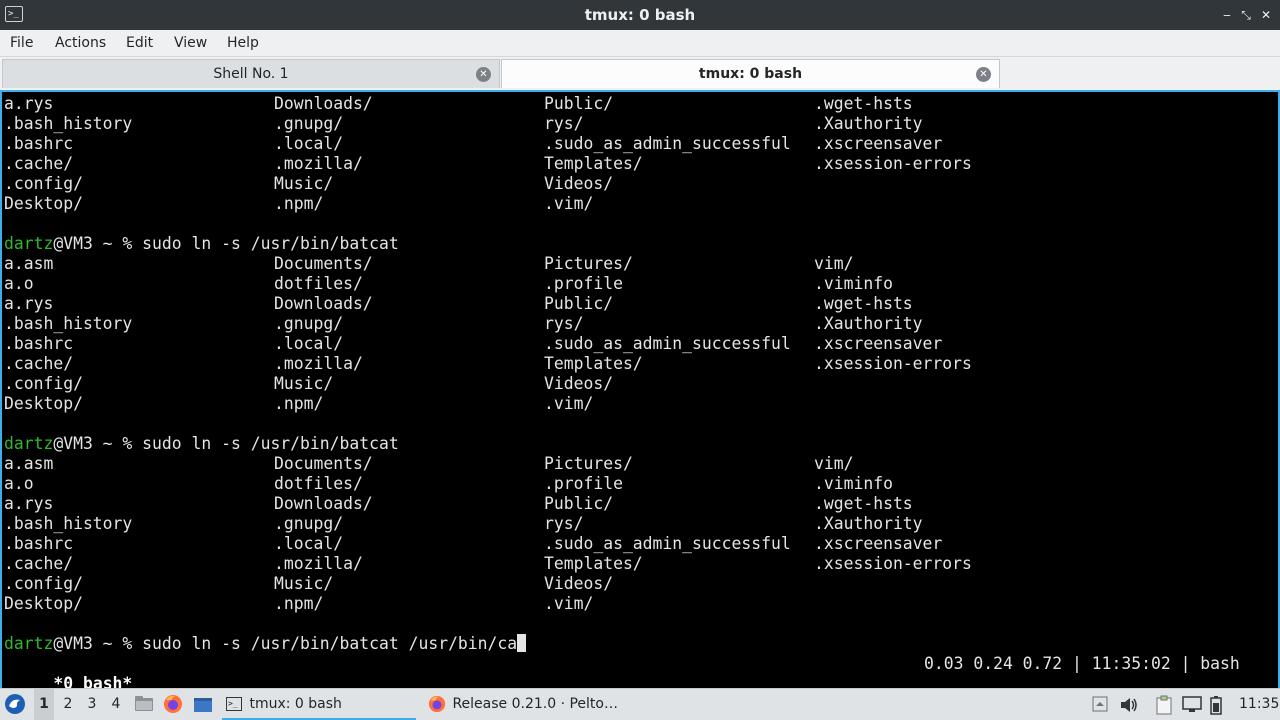 The image size is (1280, 720). What do you see at coordinates (190, 43) in the screenshot?
I see `menu-view: View` at bounding box center [190, 43].